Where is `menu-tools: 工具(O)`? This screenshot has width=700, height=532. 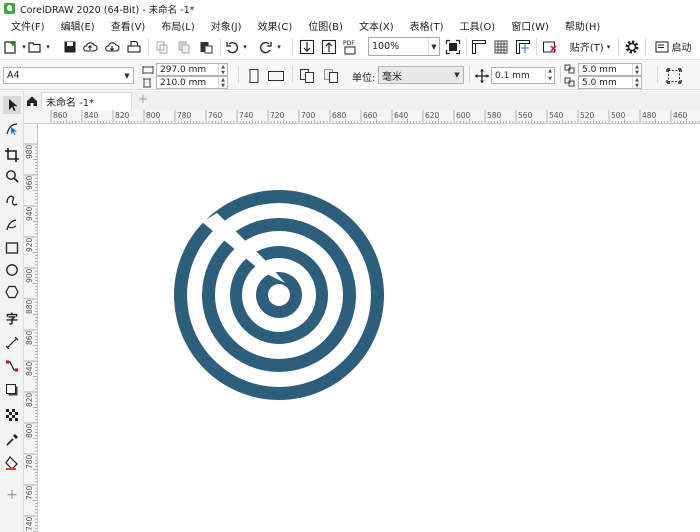 menu-tools: 工具(O) is located at coordinates (478, 25).